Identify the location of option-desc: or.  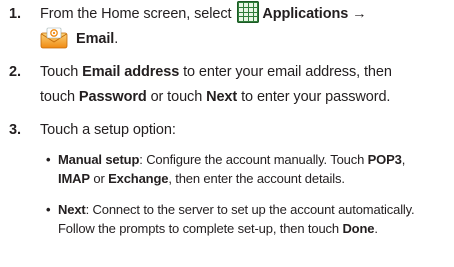
(99, 178).